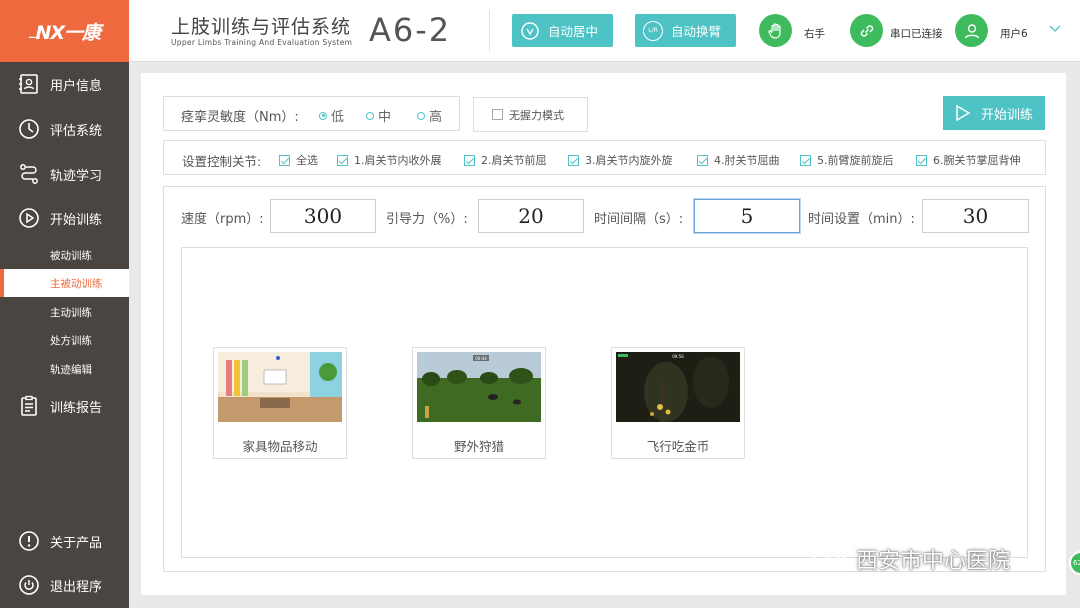 The image size is (1080, 608). What do you see at coordinates (696, 31) in the screenshot?
I see `auto-switch-arm-label: 自动换臂` at bounding box center [696, 31].